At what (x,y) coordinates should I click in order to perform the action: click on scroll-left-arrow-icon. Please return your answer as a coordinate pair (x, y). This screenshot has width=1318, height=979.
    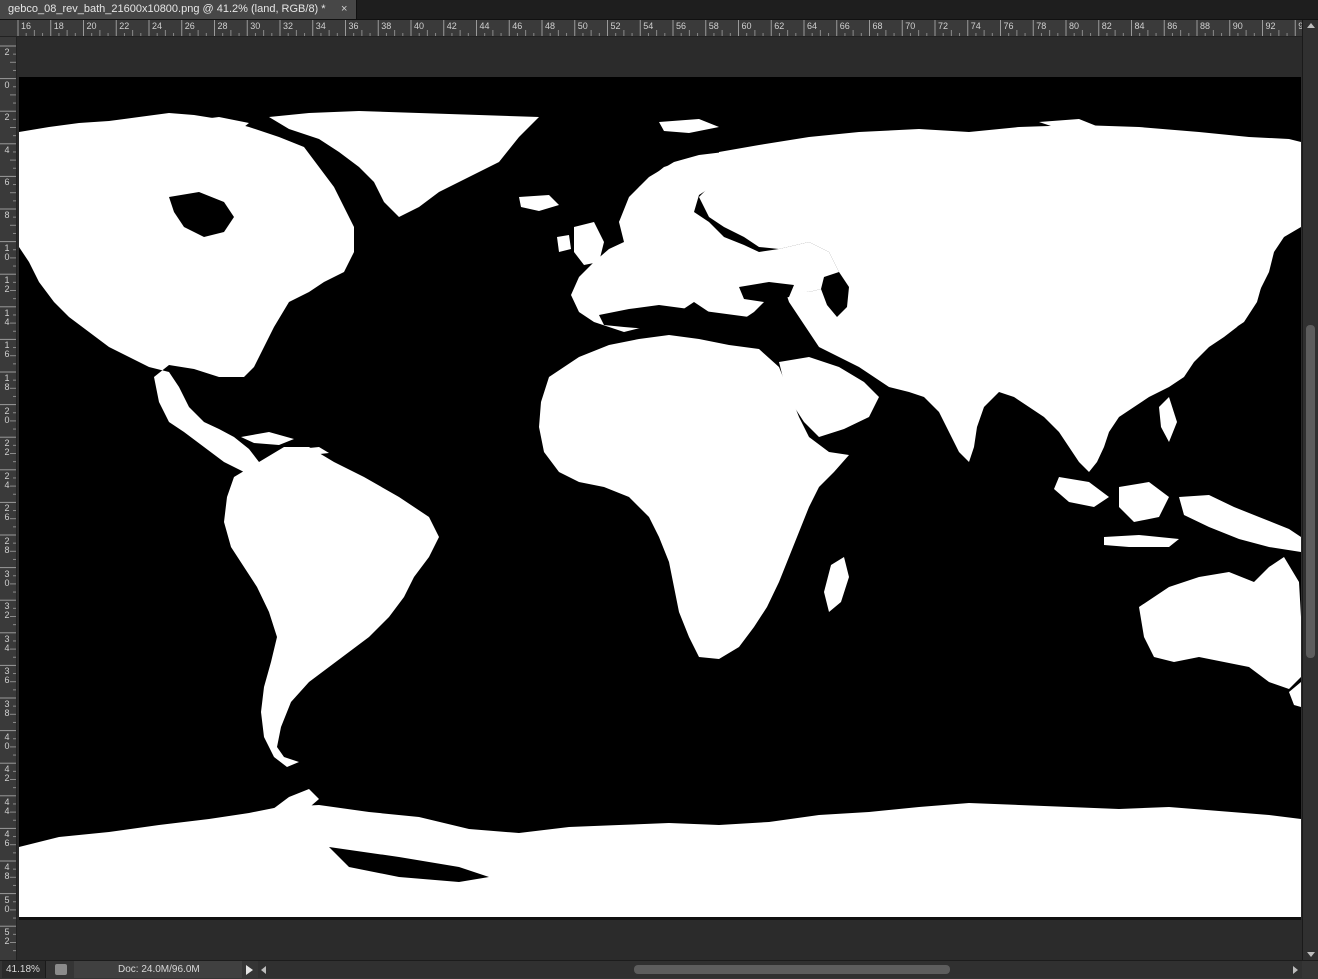
    Looking at the image, I should click on (263, 970).